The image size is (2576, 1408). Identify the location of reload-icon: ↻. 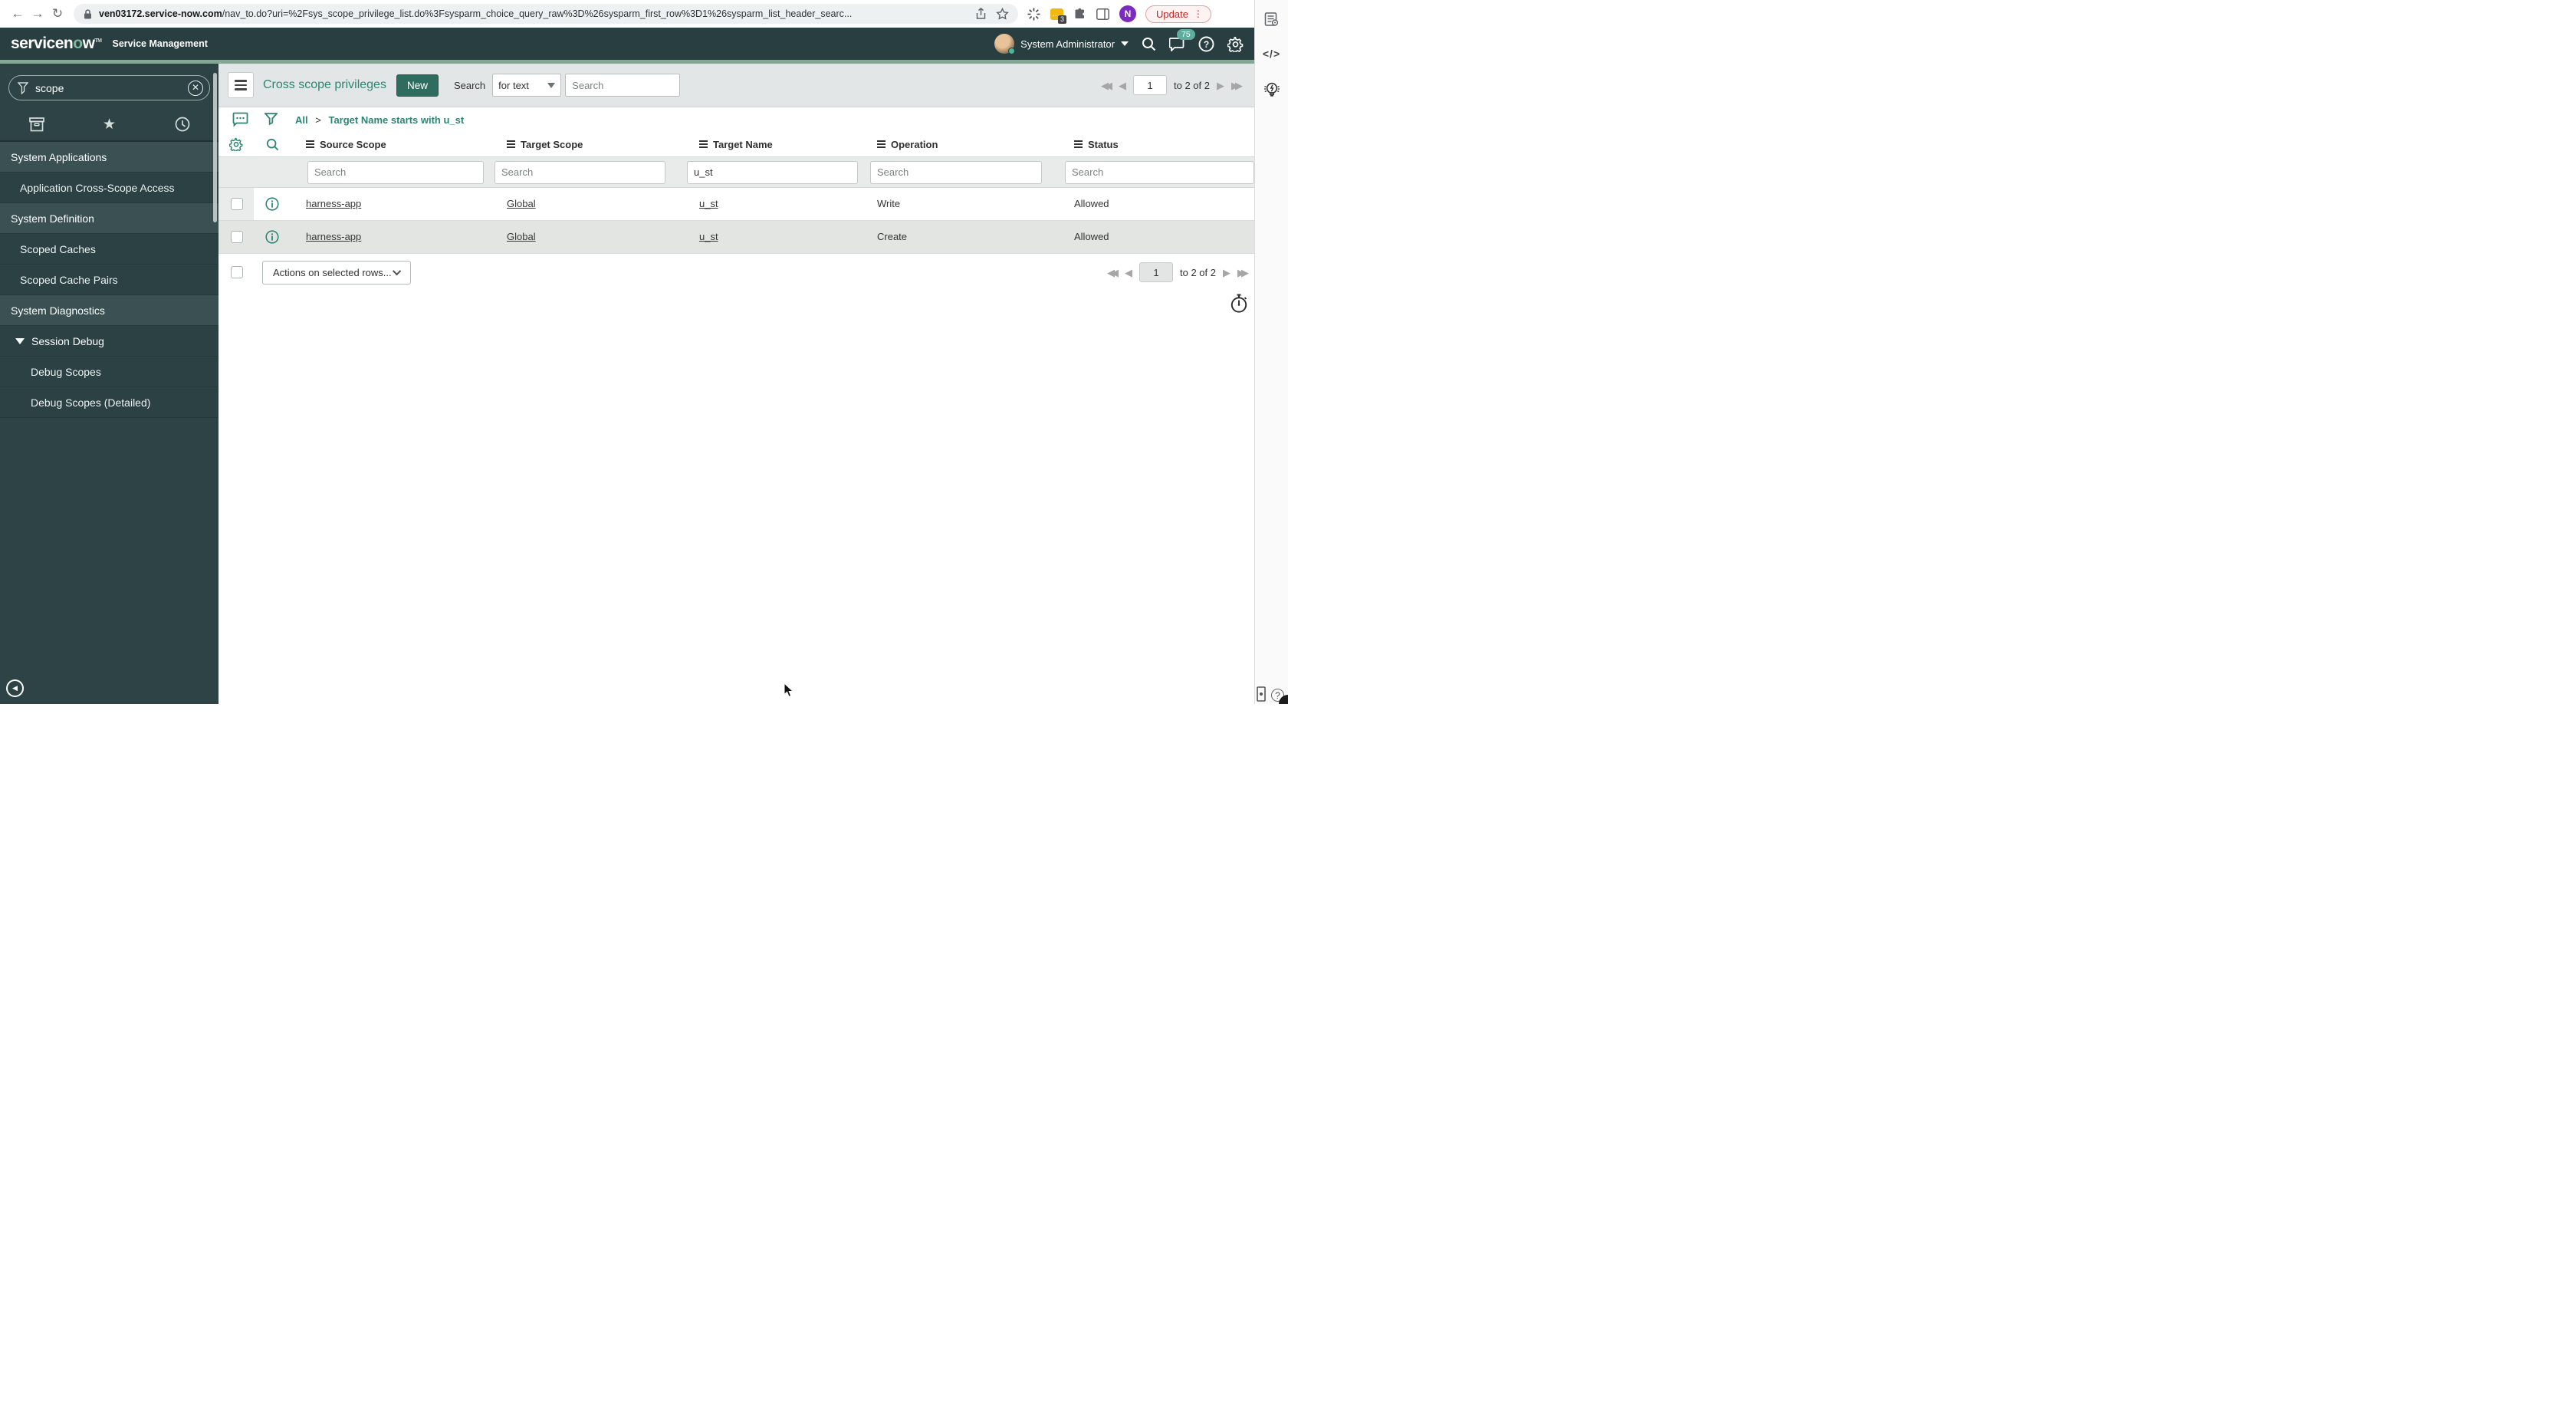
(58, 13).